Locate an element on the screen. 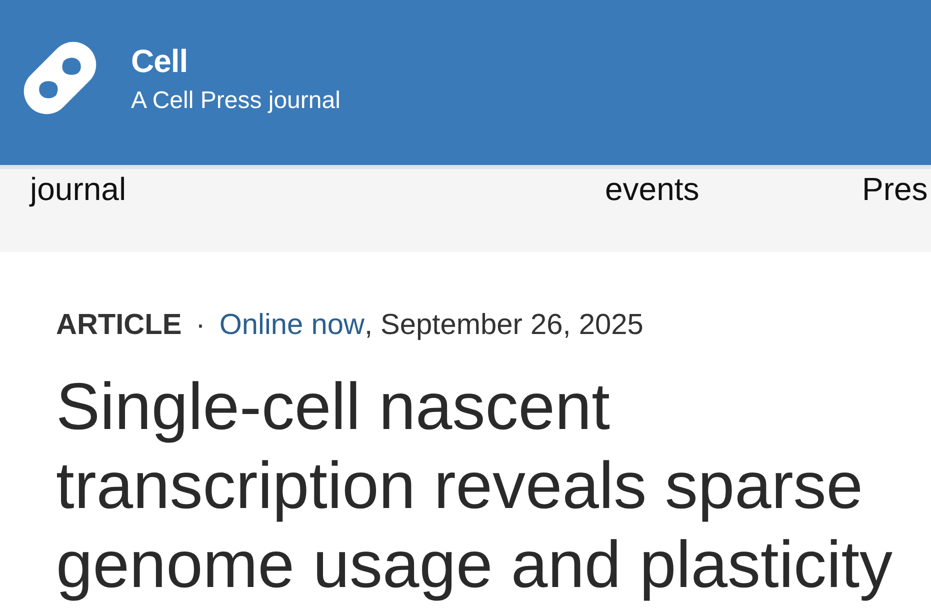 The width and height of the screenshot is (931, 608). online-now-link: Online now is located at coordinates (291, 325).